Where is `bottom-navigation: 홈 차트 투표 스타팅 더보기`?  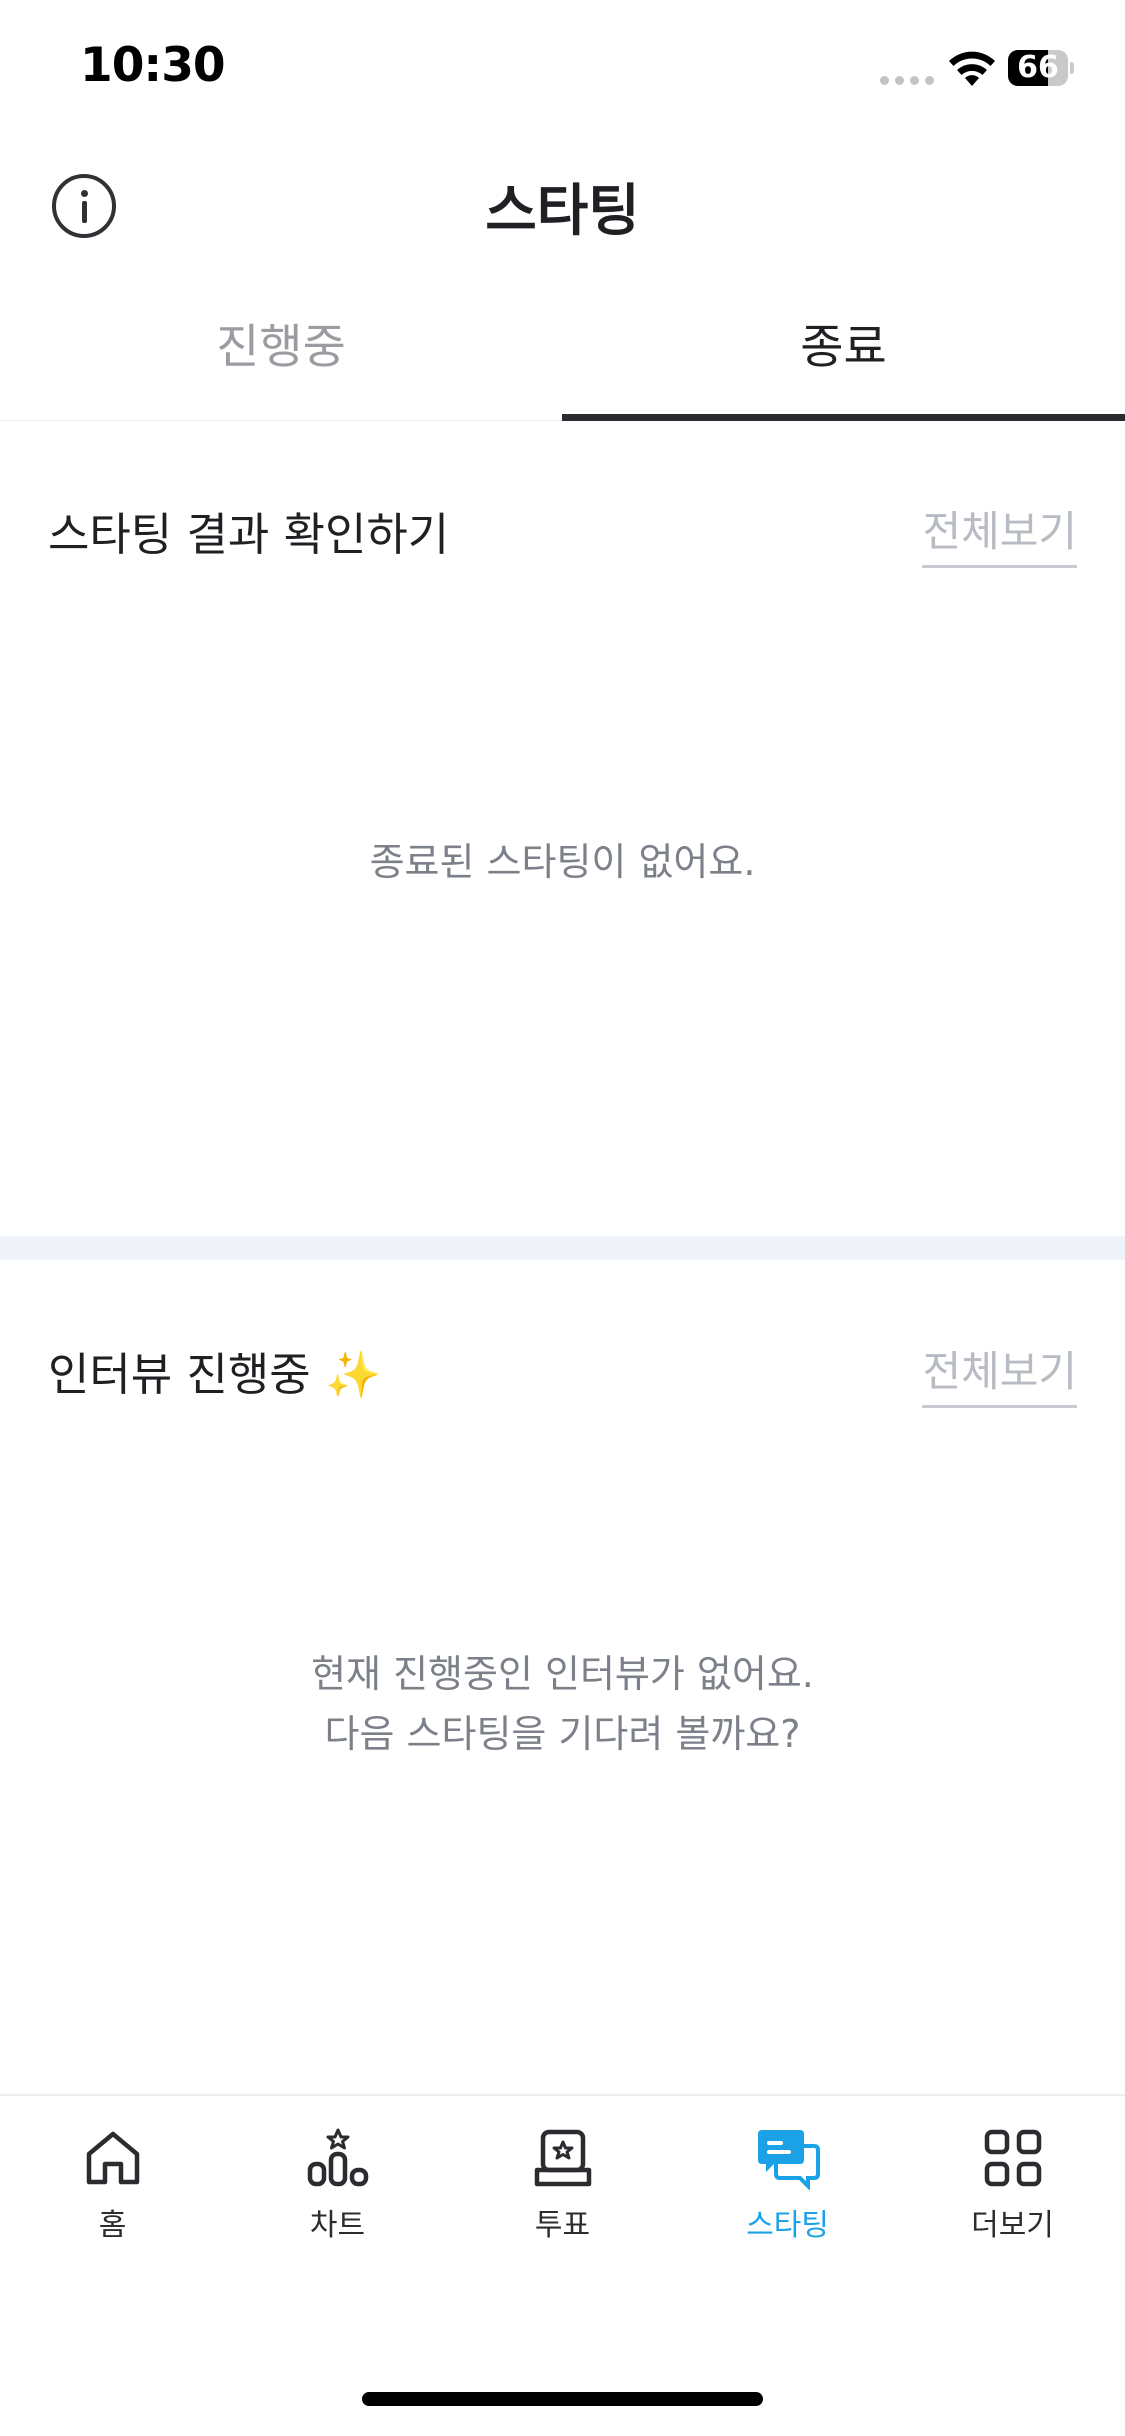
bottom-navigation: 홈 차트 투표 스타팅 더보기 is located at coordinates (562, 2265).